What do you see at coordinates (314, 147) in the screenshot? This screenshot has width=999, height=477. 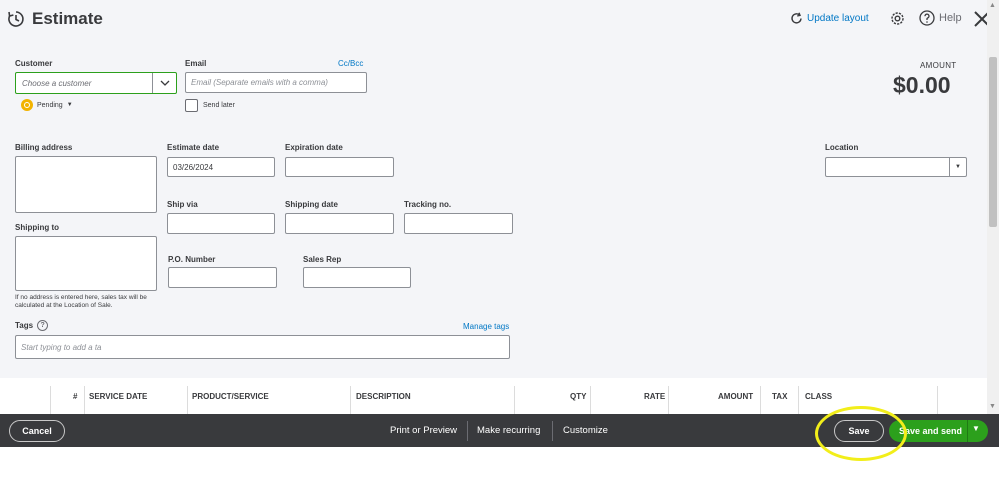 I see `expiration-date-label: Expiration date` at bounding box center [314, 147].